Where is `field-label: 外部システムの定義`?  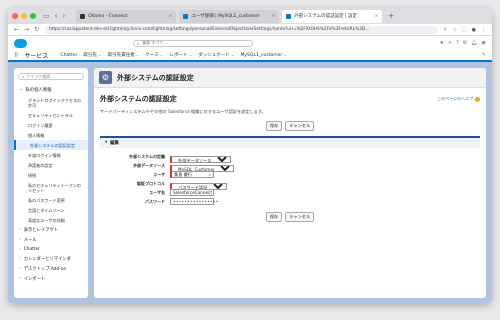
field-label: 外部システムの定義 is located at coordinates (147, 156).